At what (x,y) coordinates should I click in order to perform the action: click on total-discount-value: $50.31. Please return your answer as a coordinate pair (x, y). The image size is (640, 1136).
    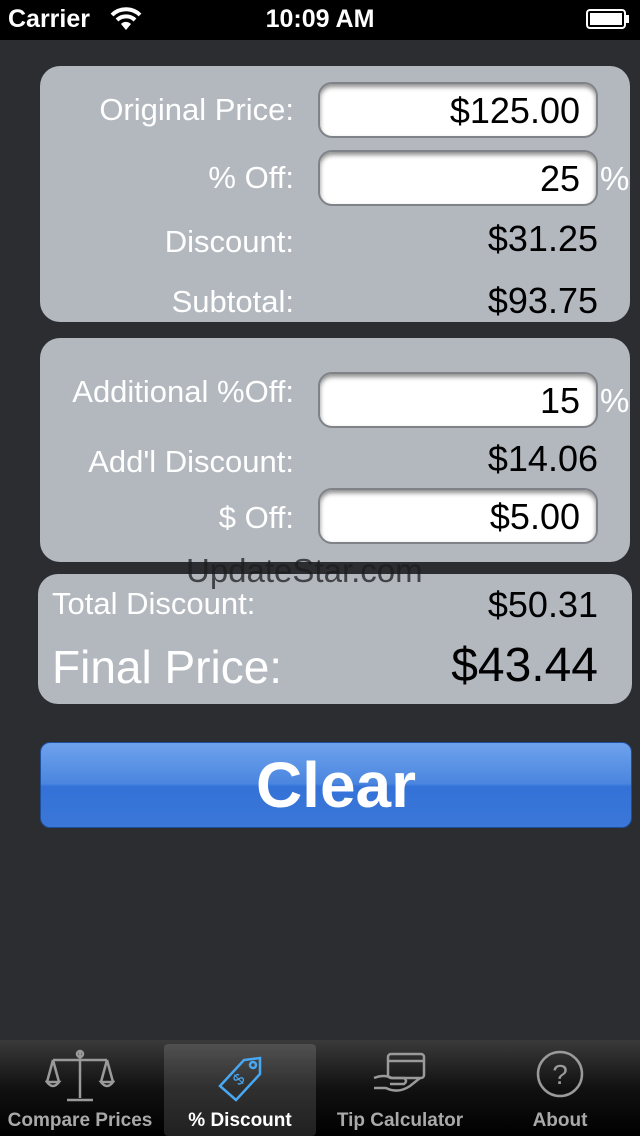
    Looking at the image, I should click on (542, 604).